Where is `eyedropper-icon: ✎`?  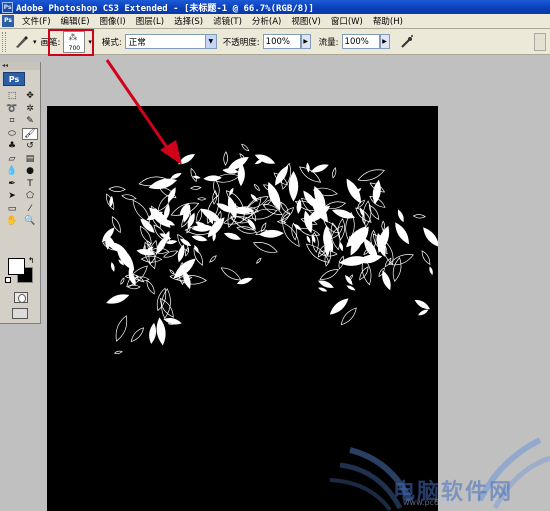
eyedropper-icon: ✎ is located at coordinates (30, 121).